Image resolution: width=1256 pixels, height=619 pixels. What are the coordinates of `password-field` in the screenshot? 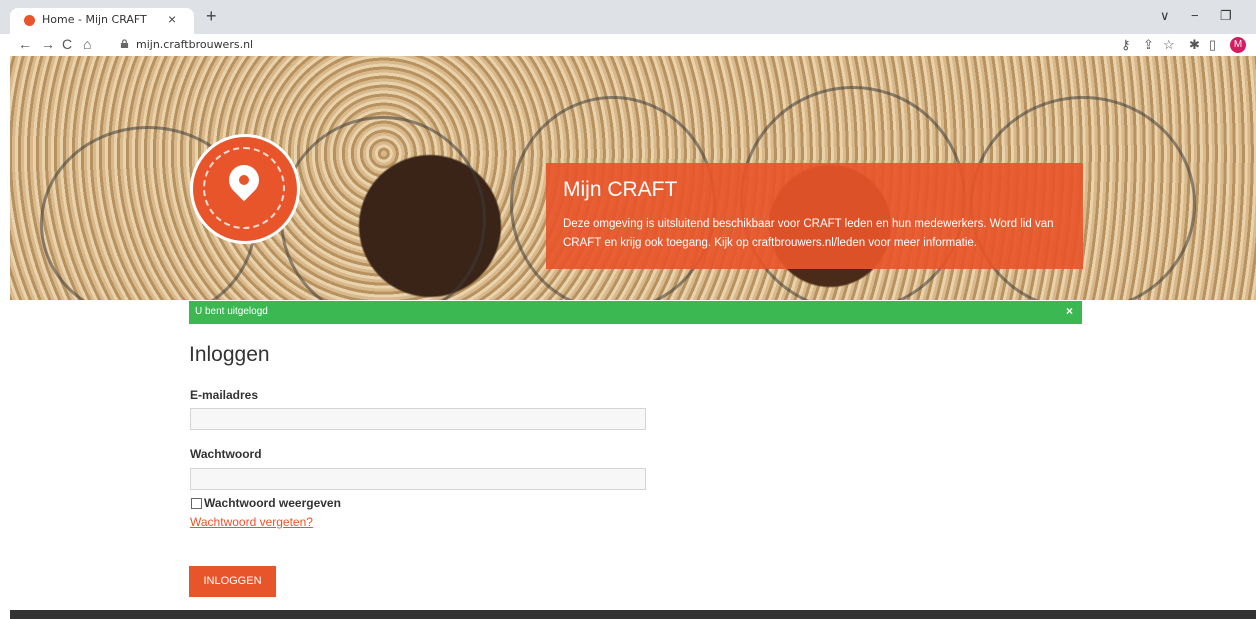 It's located at (418, 479).